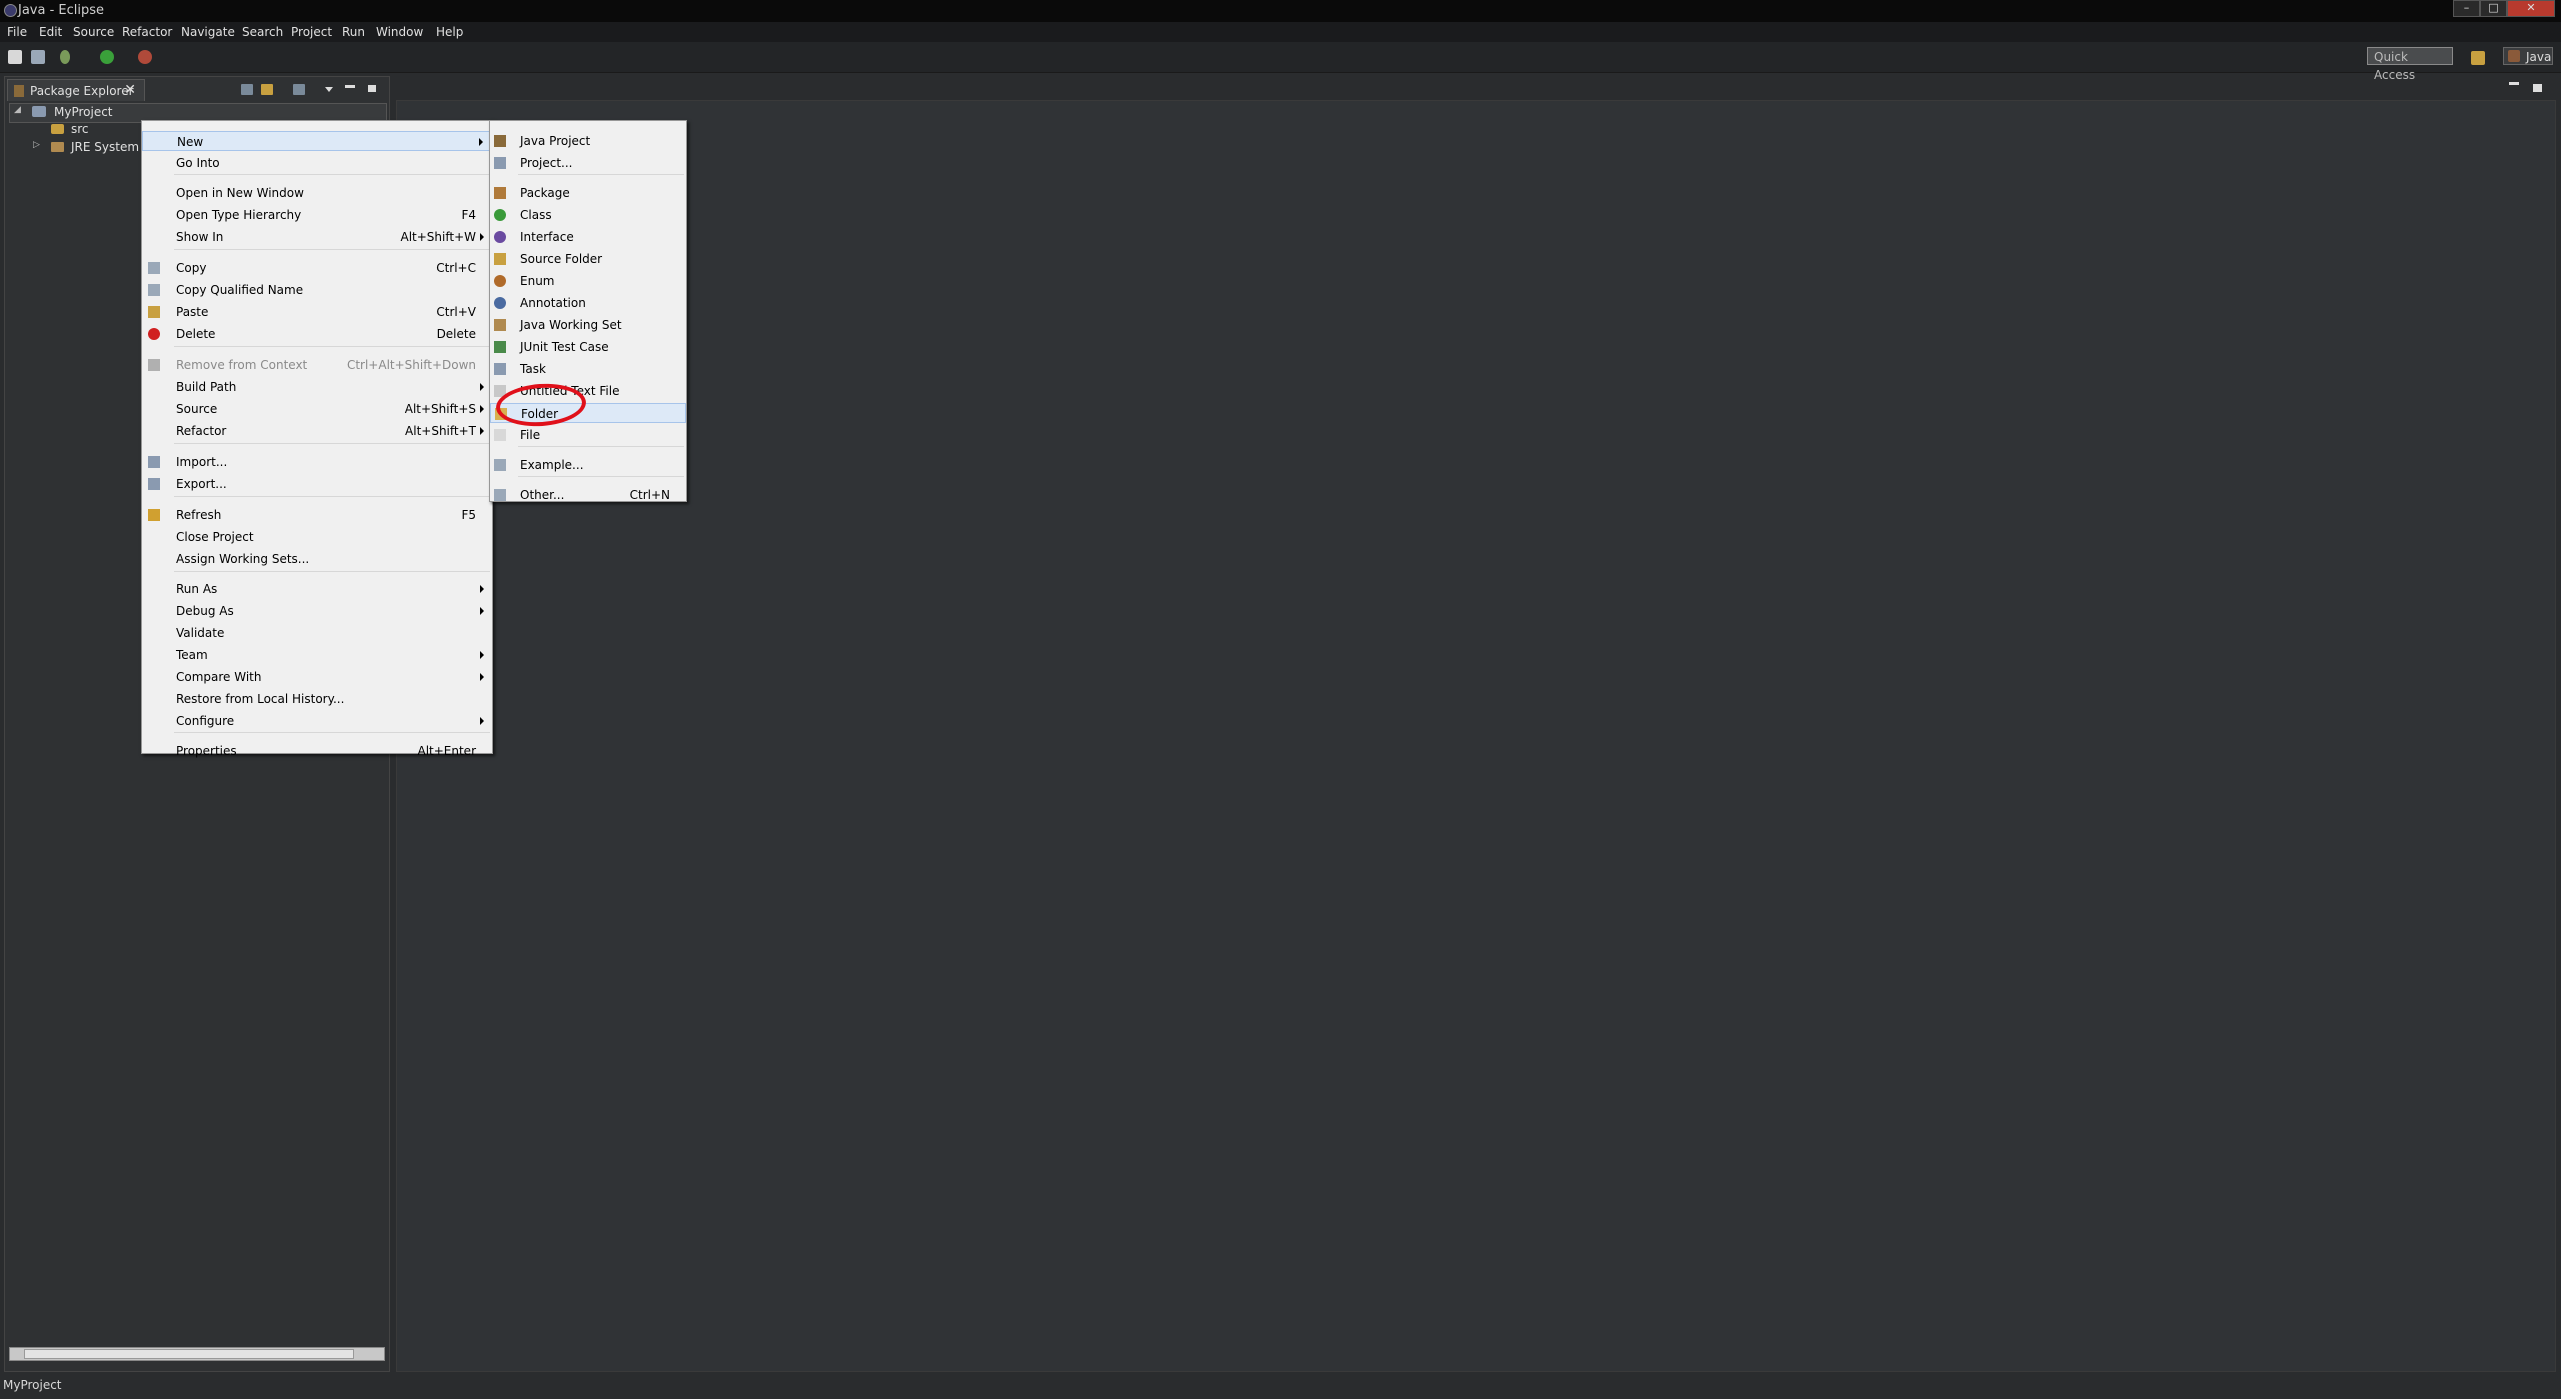 This screenshot has width=2561, height=1399. Describe the element at coordinates (588, 435) in the screenshot. I see `new-item-file: File` at that location.